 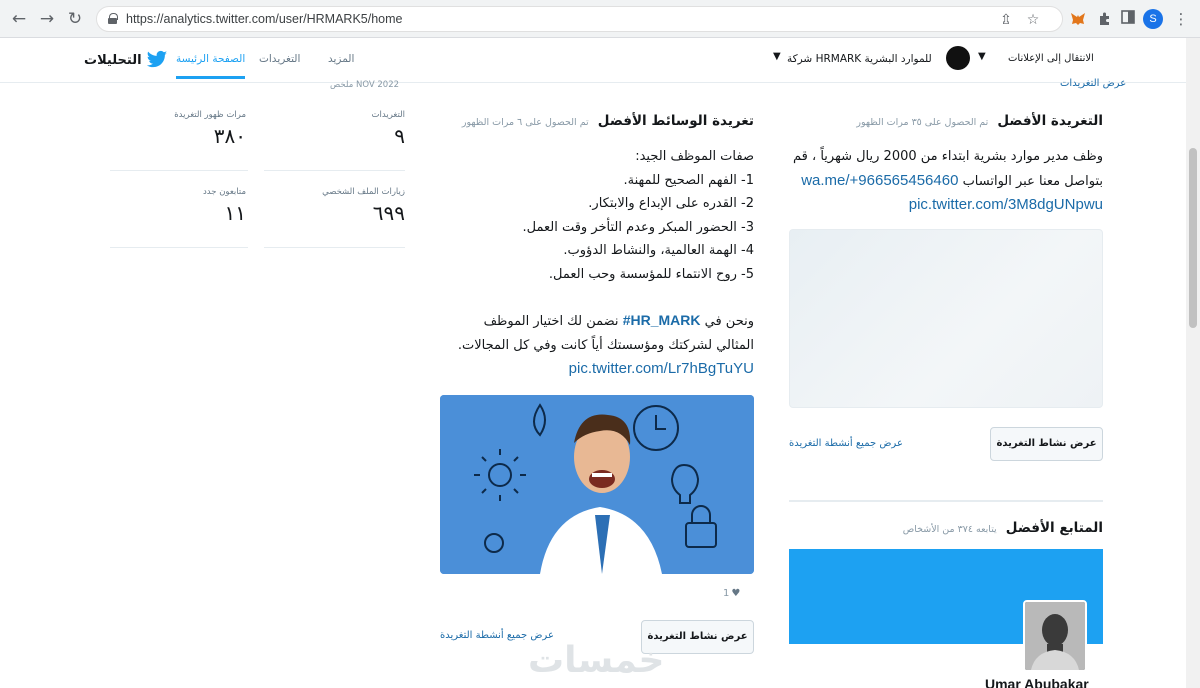 What do you see at coordinates (1037, 682) in the screenshot?
I see `follower-name: Umar Abubakar` at bounding box center [1037, 682].